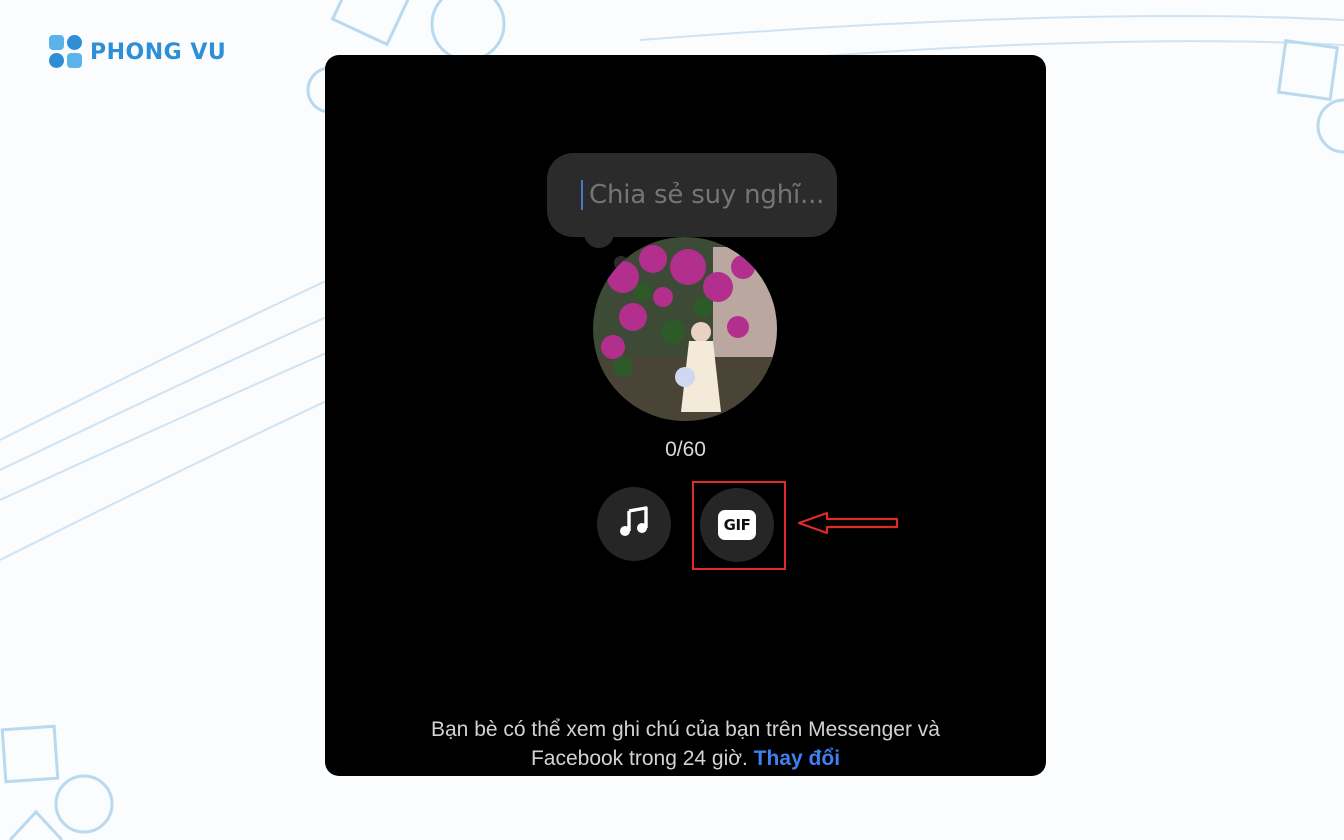 The height and width of the screenshot is (840, 1344). I want to click on annotation-highlight-box, so click(739, 525).